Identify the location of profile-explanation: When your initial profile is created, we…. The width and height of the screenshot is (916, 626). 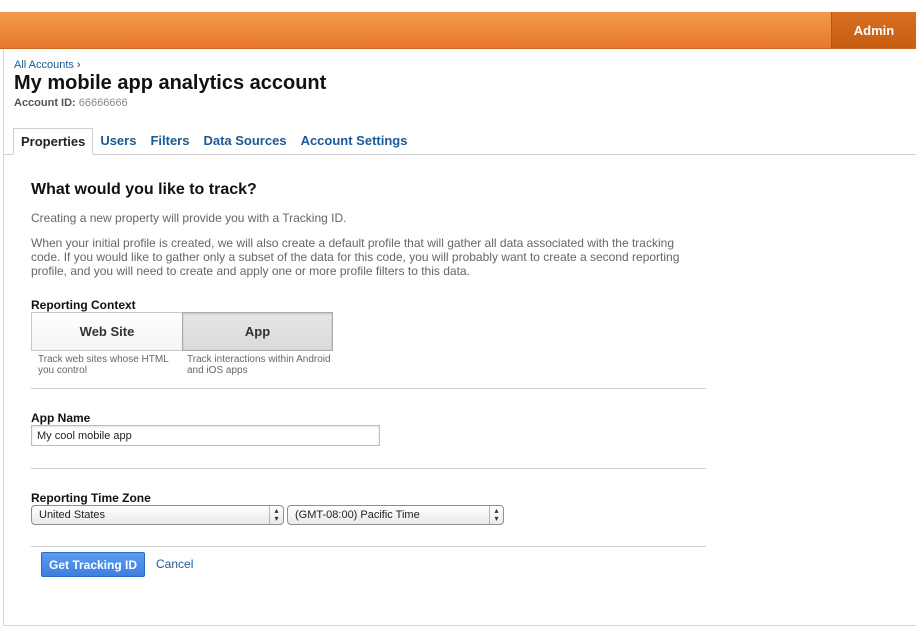
(355, 257).